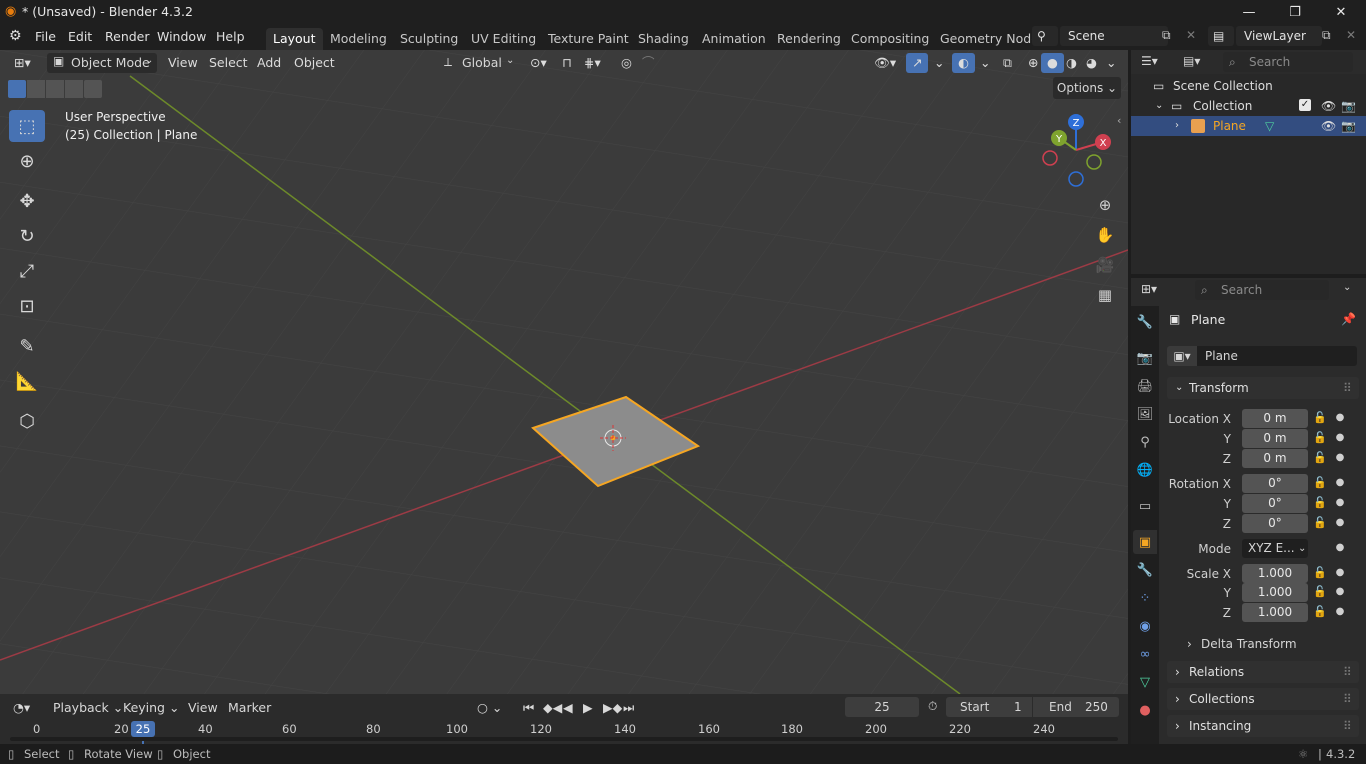 Image resolution: width=1366 pixels, height=764 pixels. What do you see at coordinates (1341, 12) in the screenshot?
I see `close-button: ✕` at bounding box center [1341, 12].